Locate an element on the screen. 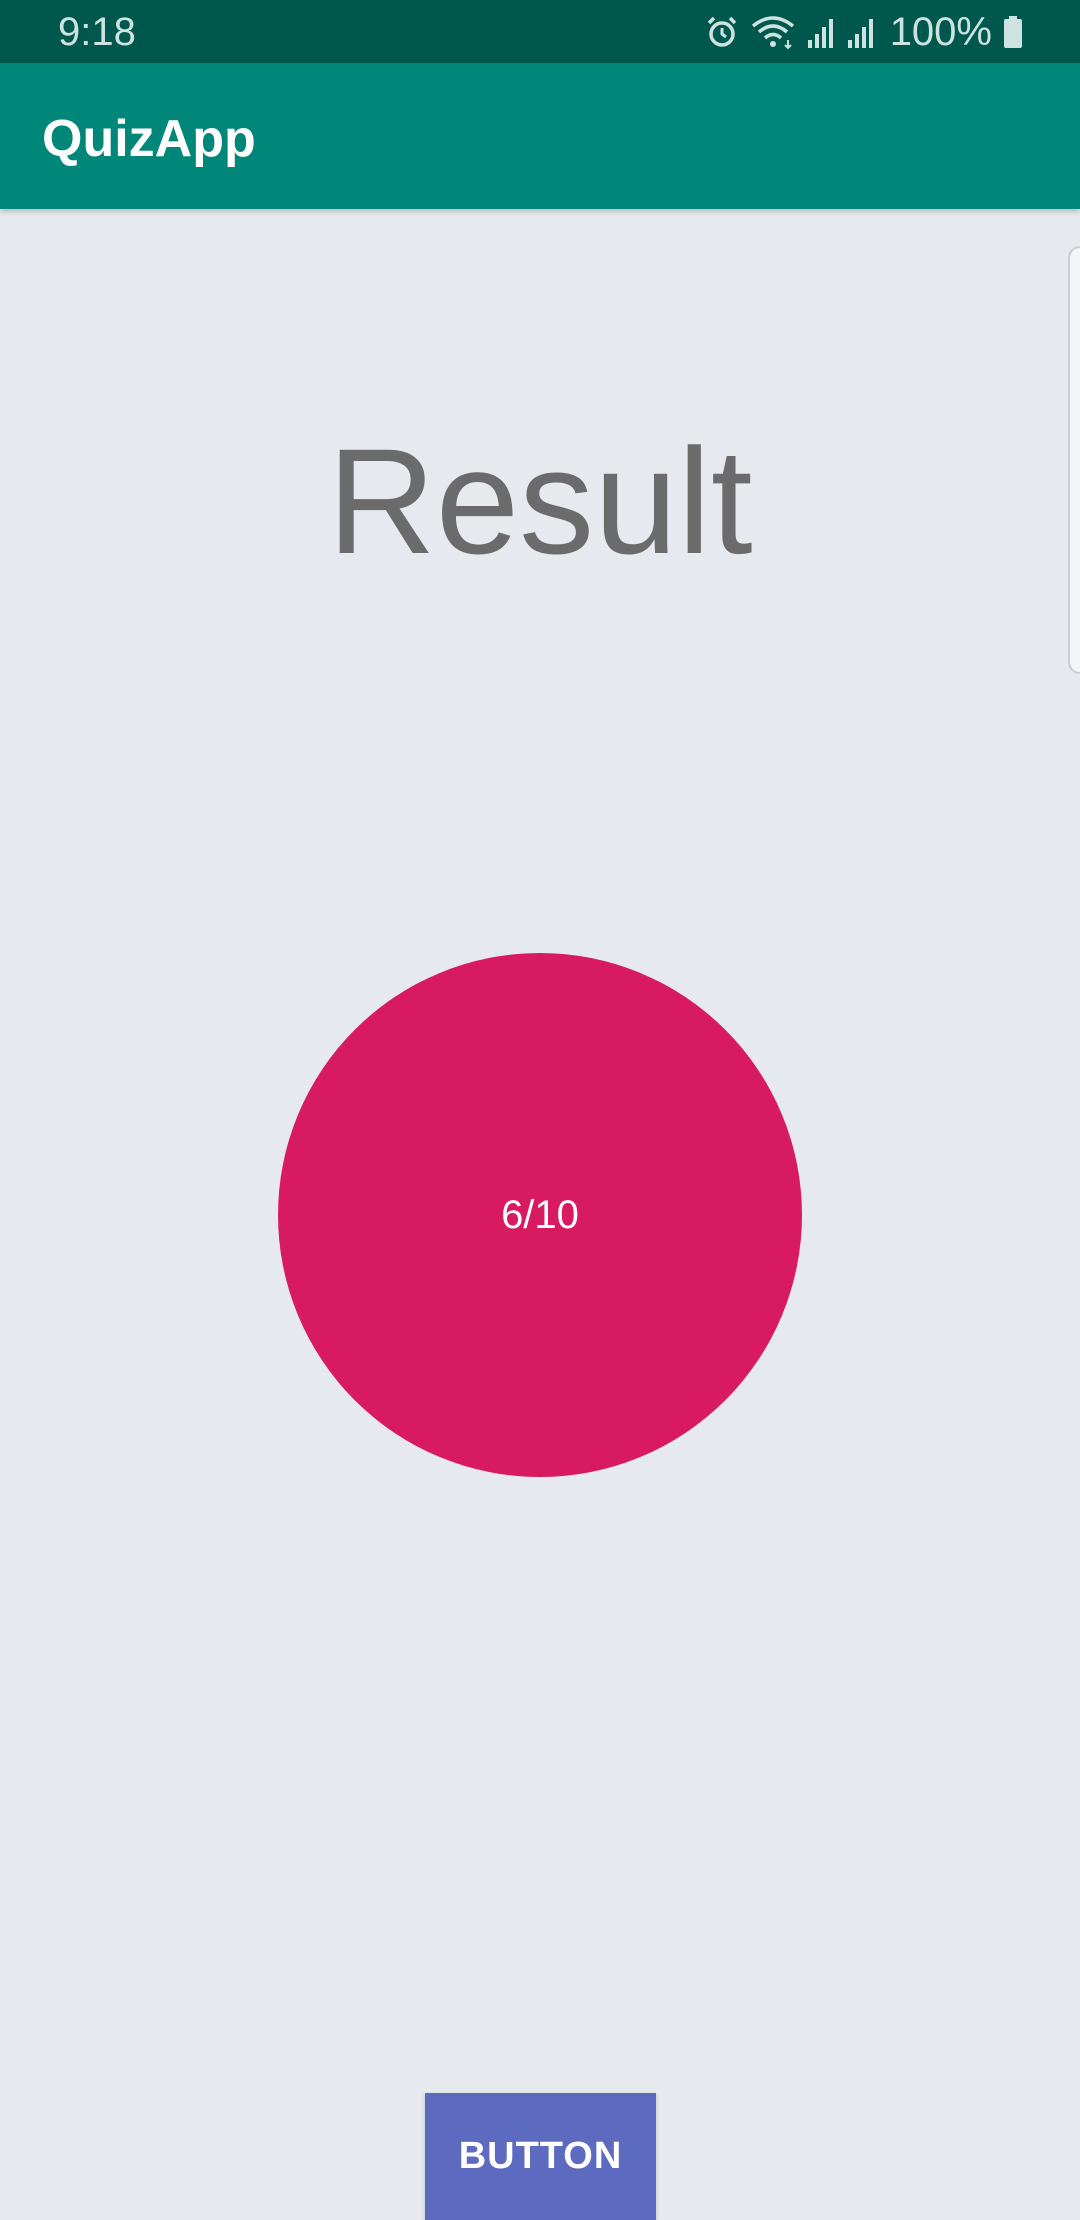 The width and height of the screenshot is (1080, 2220). wifi-icon is located at coordinates (773, 32).